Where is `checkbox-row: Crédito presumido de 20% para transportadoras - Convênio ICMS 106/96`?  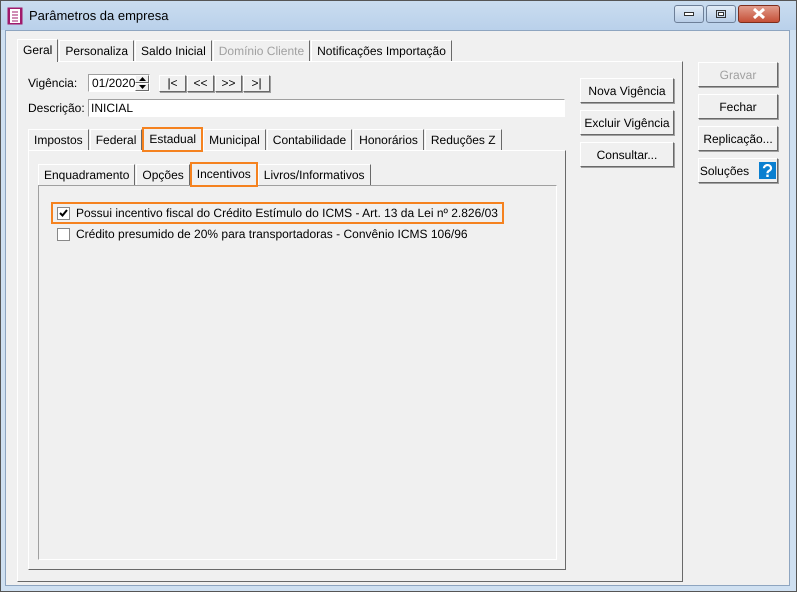
checkbox-row: Crédito presumido de 20% para transportadoras - Convênio ICMS 106/96 is located at coordinates (262, 234).